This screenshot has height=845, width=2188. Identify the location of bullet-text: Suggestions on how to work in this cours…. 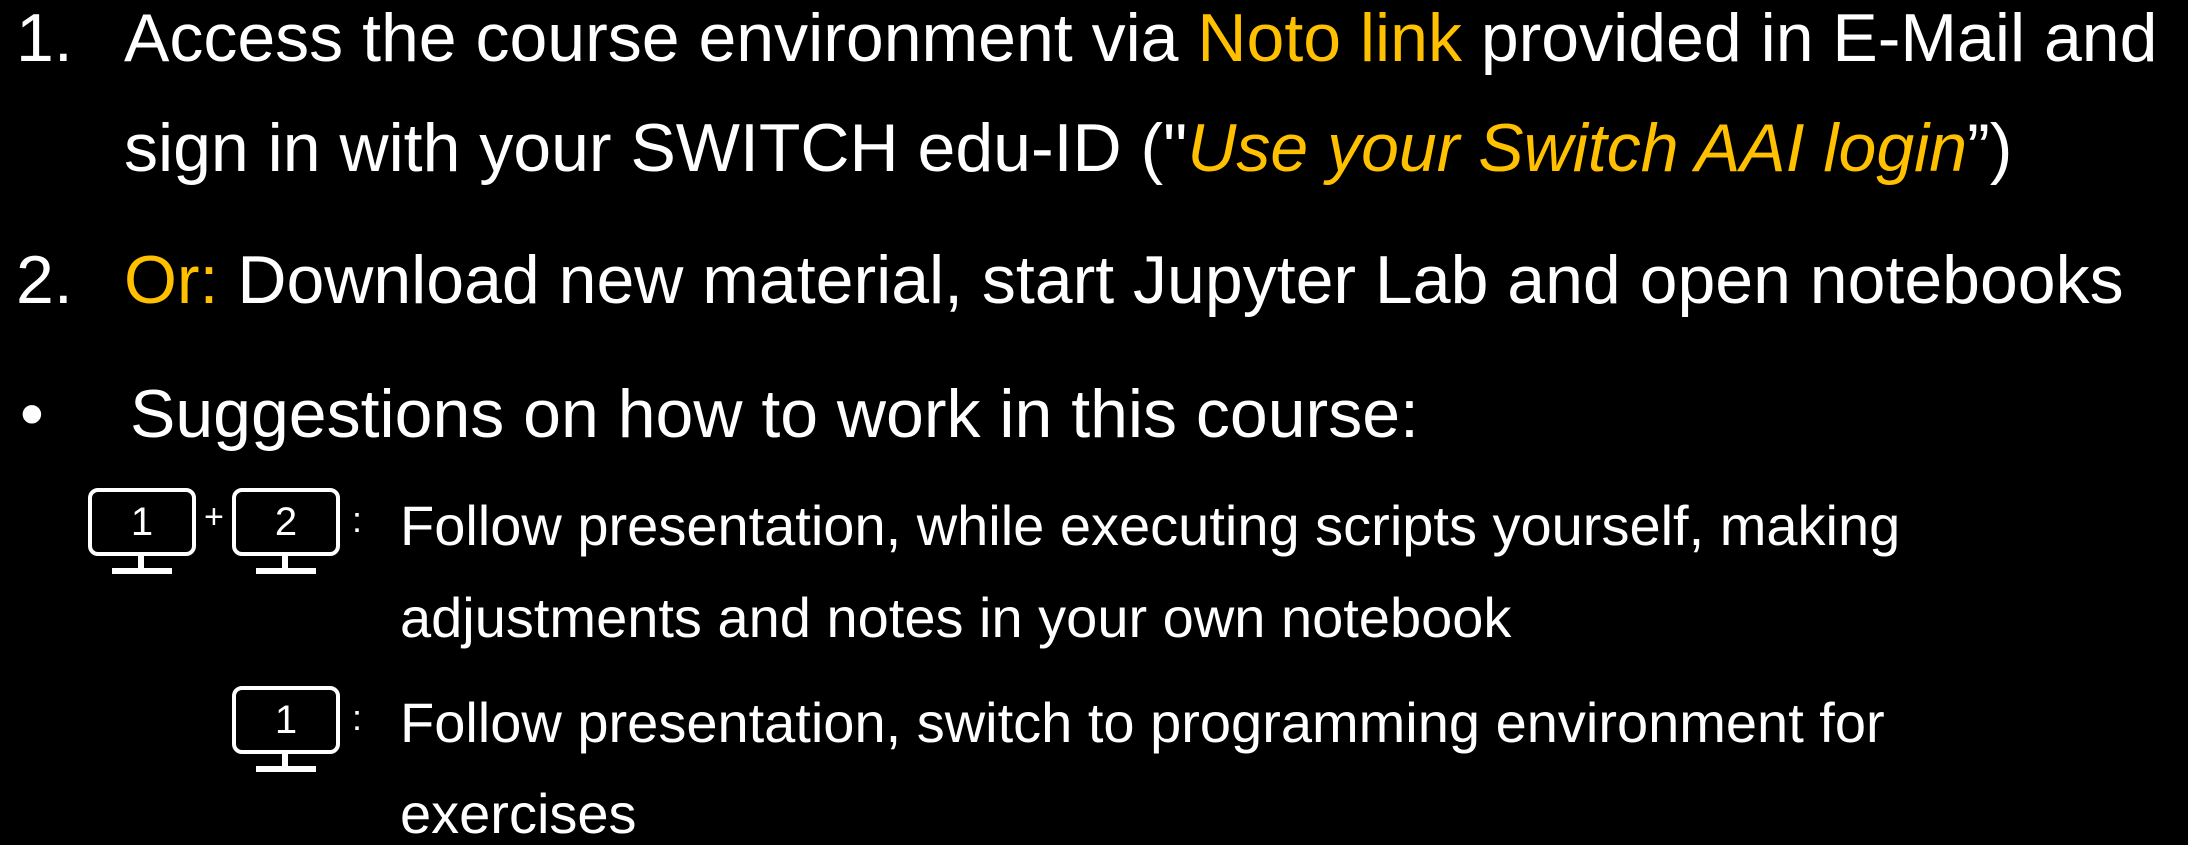
(774, 414).